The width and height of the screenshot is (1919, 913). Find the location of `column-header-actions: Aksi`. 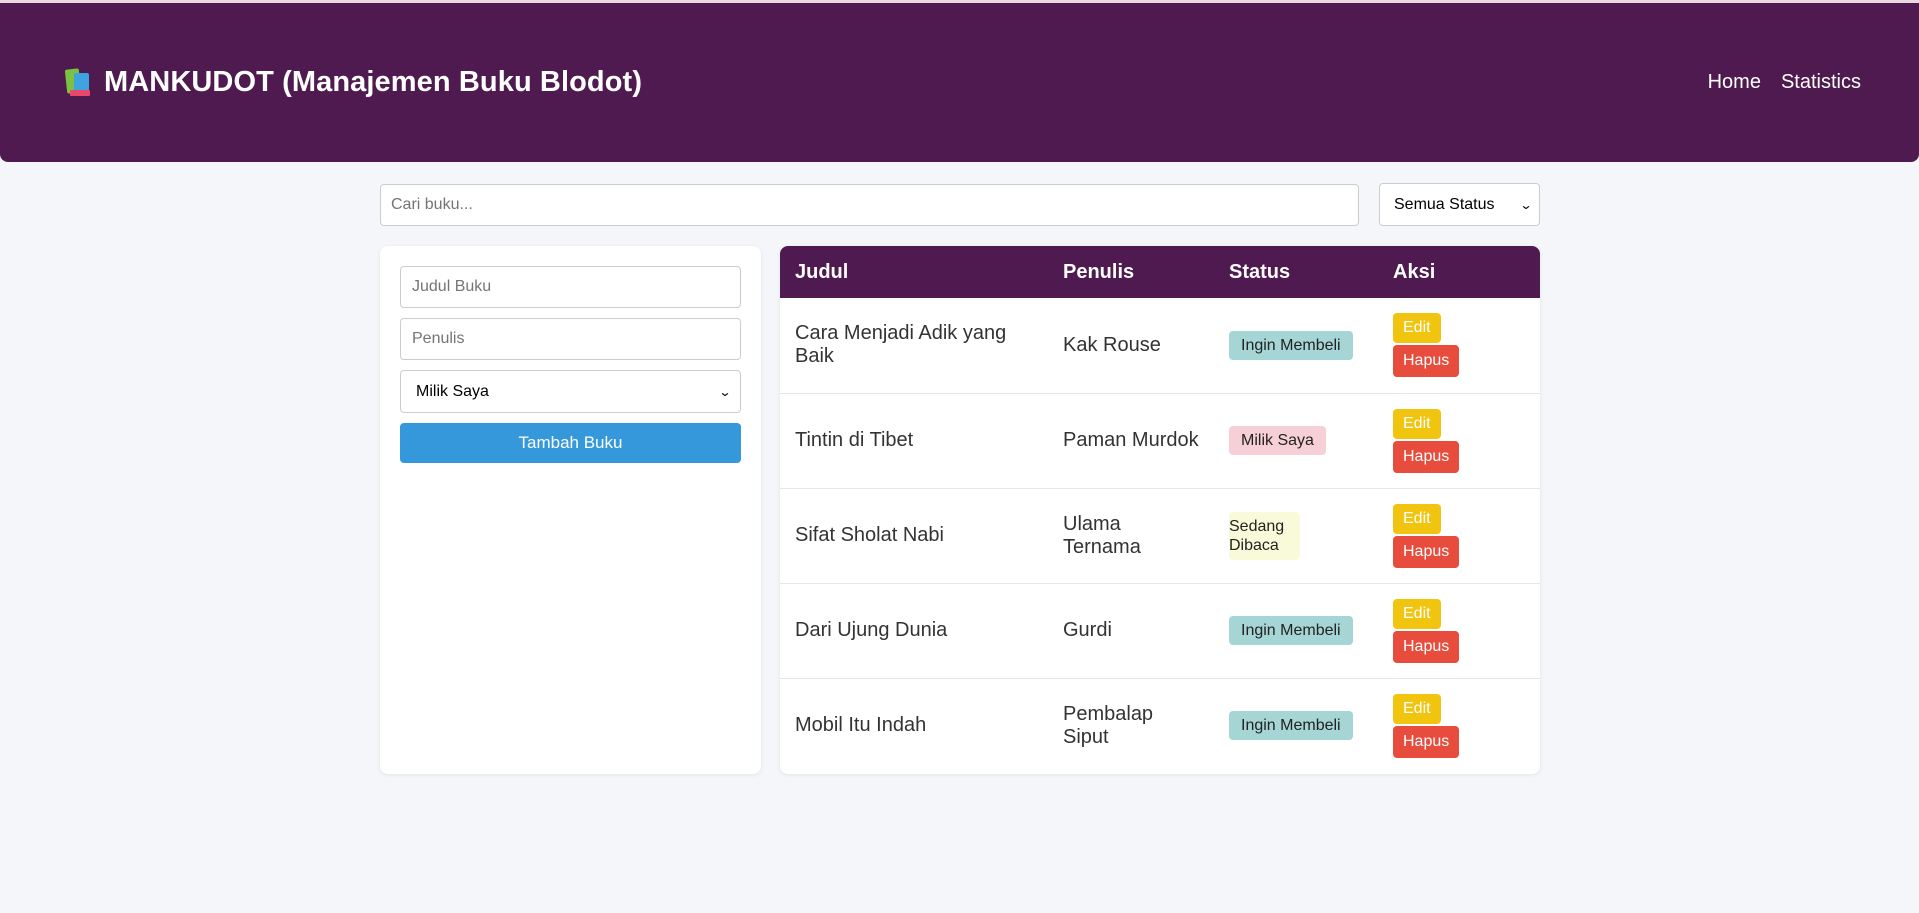

column-header-actions: Aksi is located at coordinates (1459, 272).